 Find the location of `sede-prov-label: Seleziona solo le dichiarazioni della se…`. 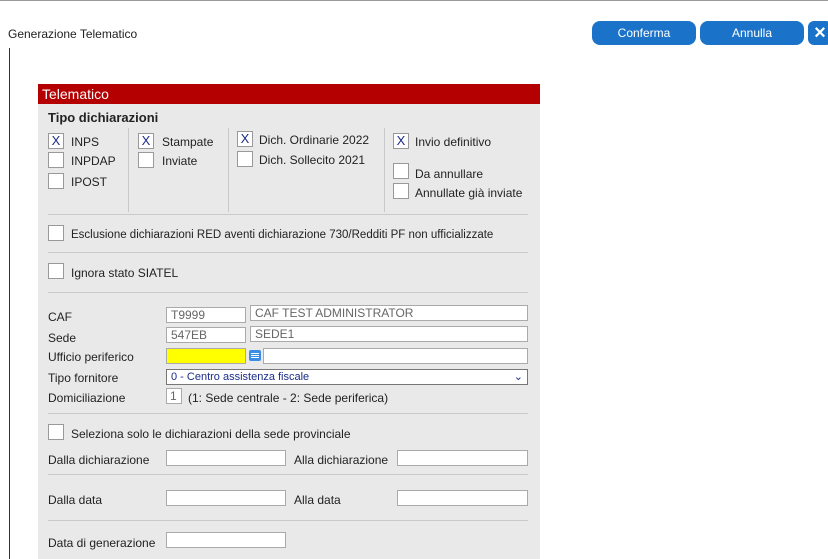

sede-prov-label: Seleziona solo le dichiarazioni della se… is located at coordinates (211, 434).